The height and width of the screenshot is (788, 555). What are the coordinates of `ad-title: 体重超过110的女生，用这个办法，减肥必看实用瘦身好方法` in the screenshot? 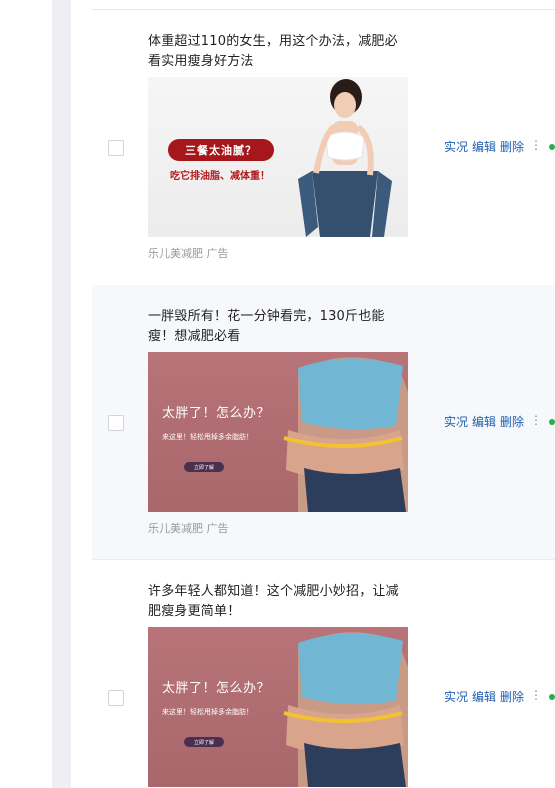 It's located at (273, 51).